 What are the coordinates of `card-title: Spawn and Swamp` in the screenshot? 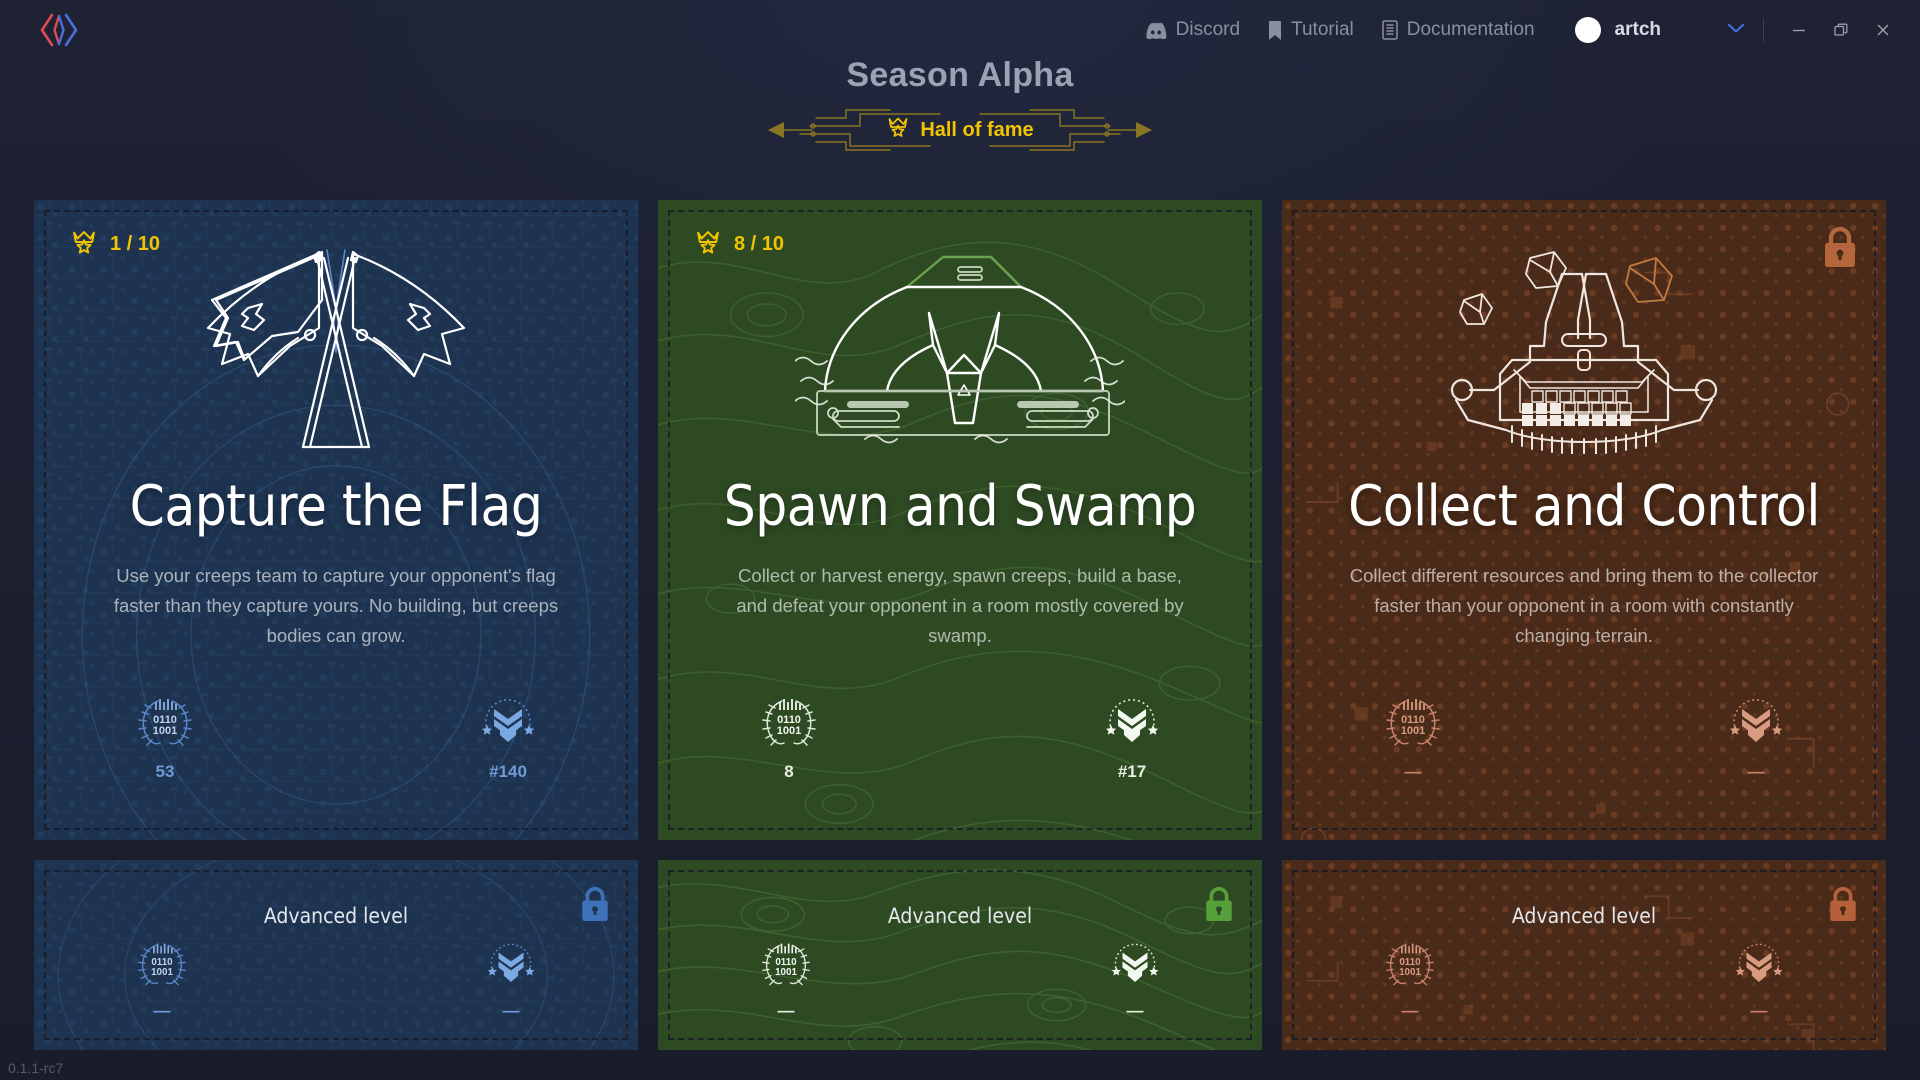 It's located at (960, 506).